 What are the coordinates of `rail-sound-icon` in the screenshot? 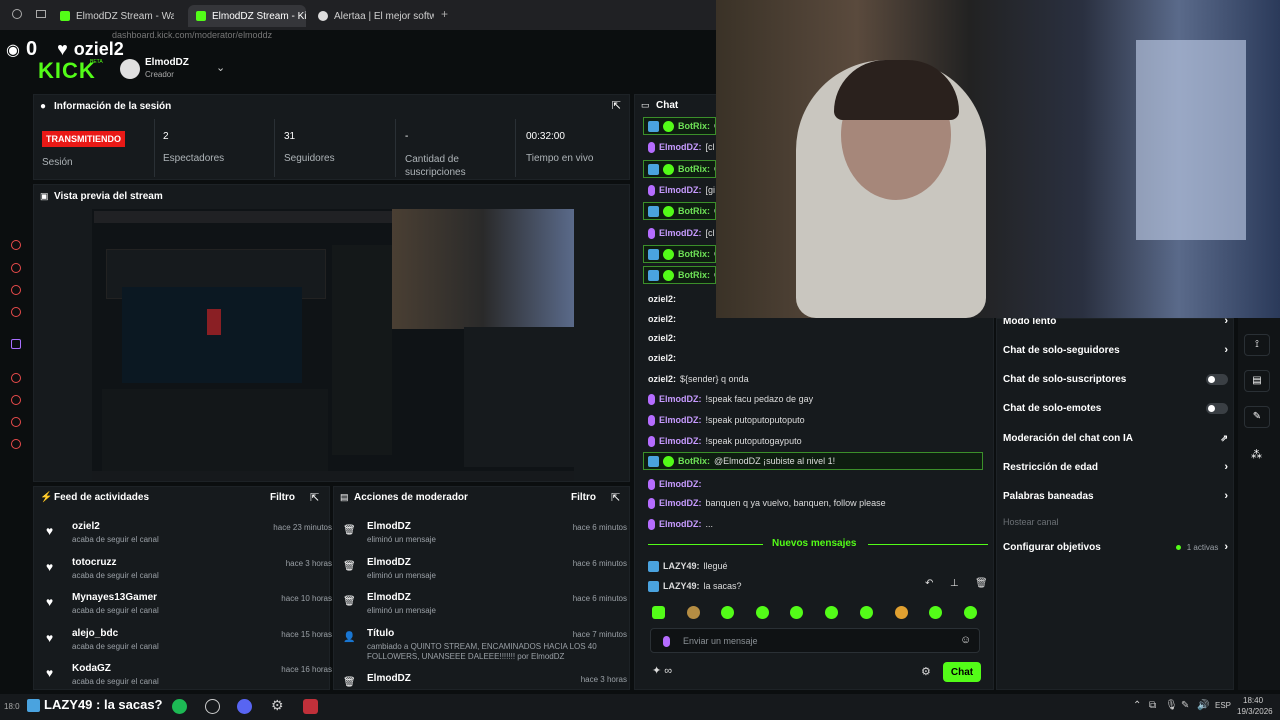 It's located at (16, 400).